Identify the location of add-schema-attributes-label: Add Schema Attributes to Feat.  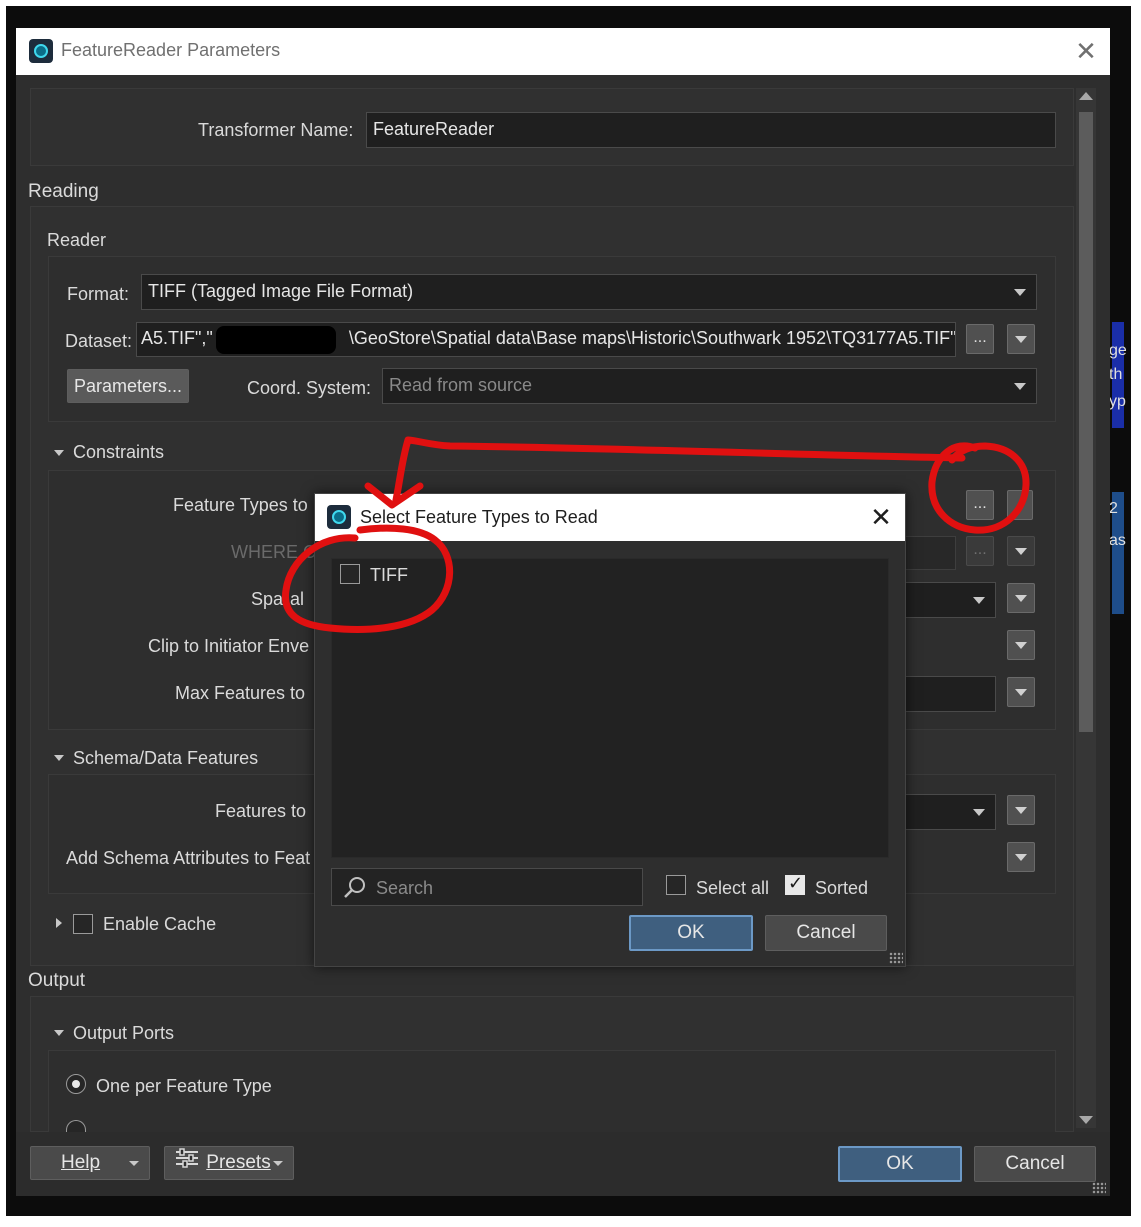
(188, 858).